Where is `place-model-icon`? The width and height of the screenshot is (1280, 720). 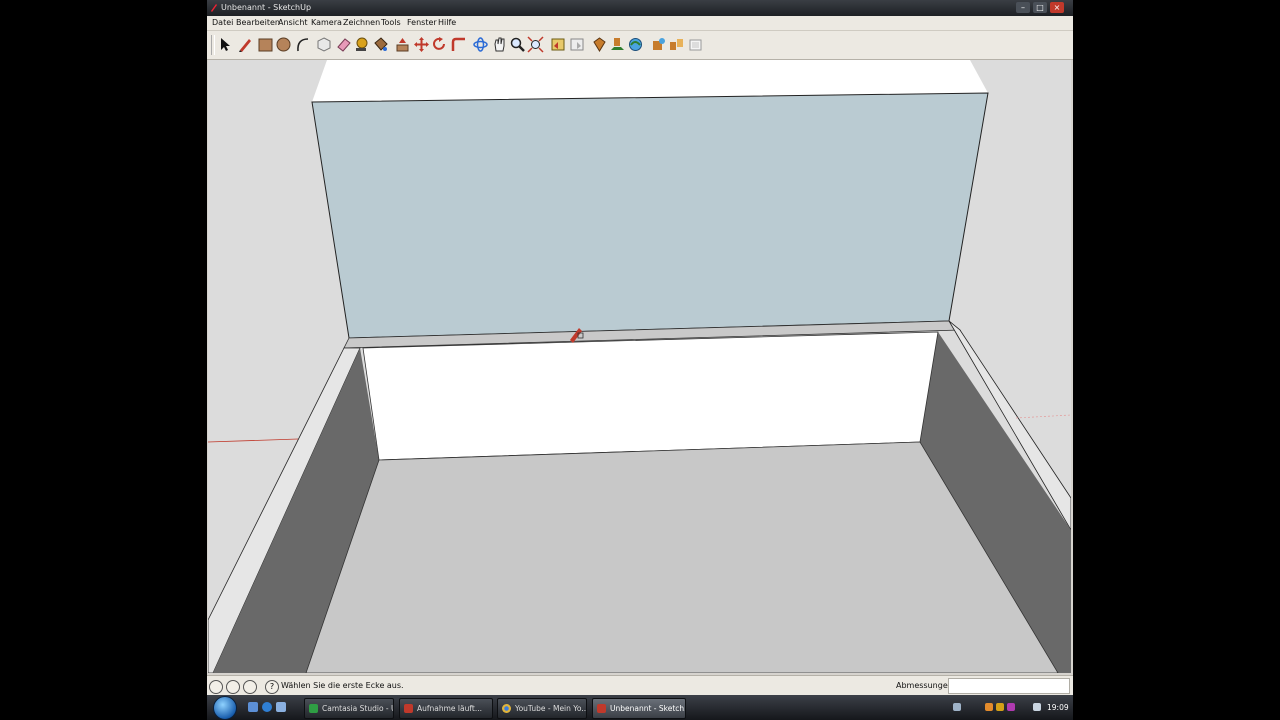 place-model-icon is located at coordinates (599, 44).